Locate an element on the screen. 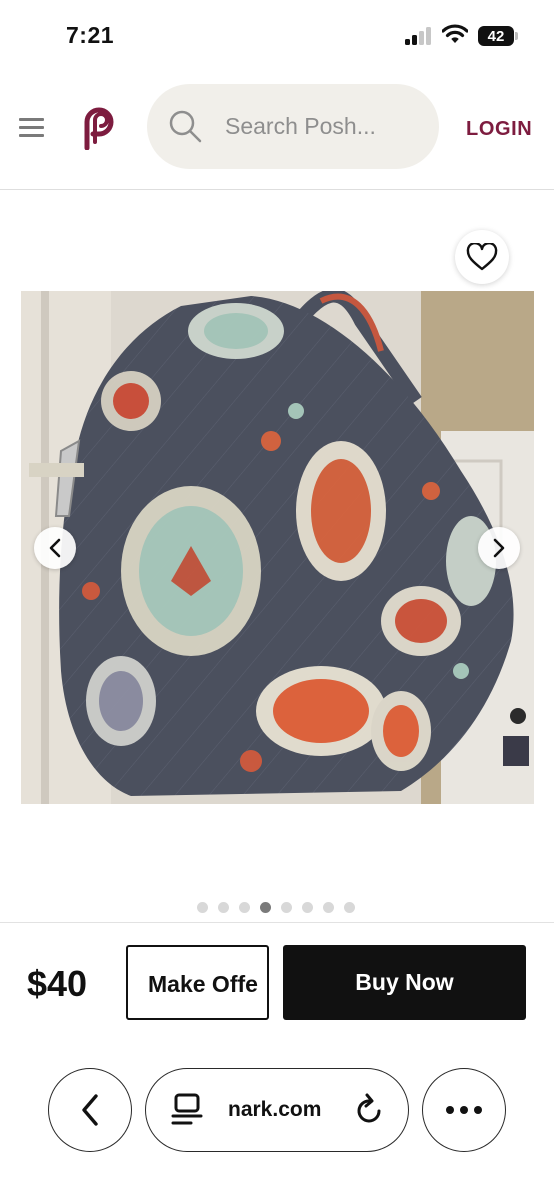 This screenshot has height=1200, width=554. like-button is located at coordinates (482, 257).